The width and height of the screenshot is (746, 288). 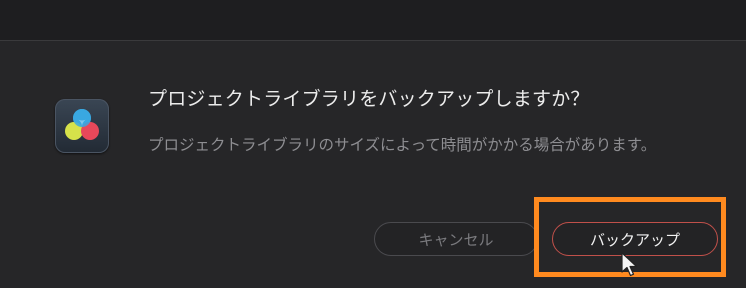 What do you see at coordinates (82, 126) in the screenshot?
I see `davinci-resolve-app-icon` at bounding box center [82, 126].